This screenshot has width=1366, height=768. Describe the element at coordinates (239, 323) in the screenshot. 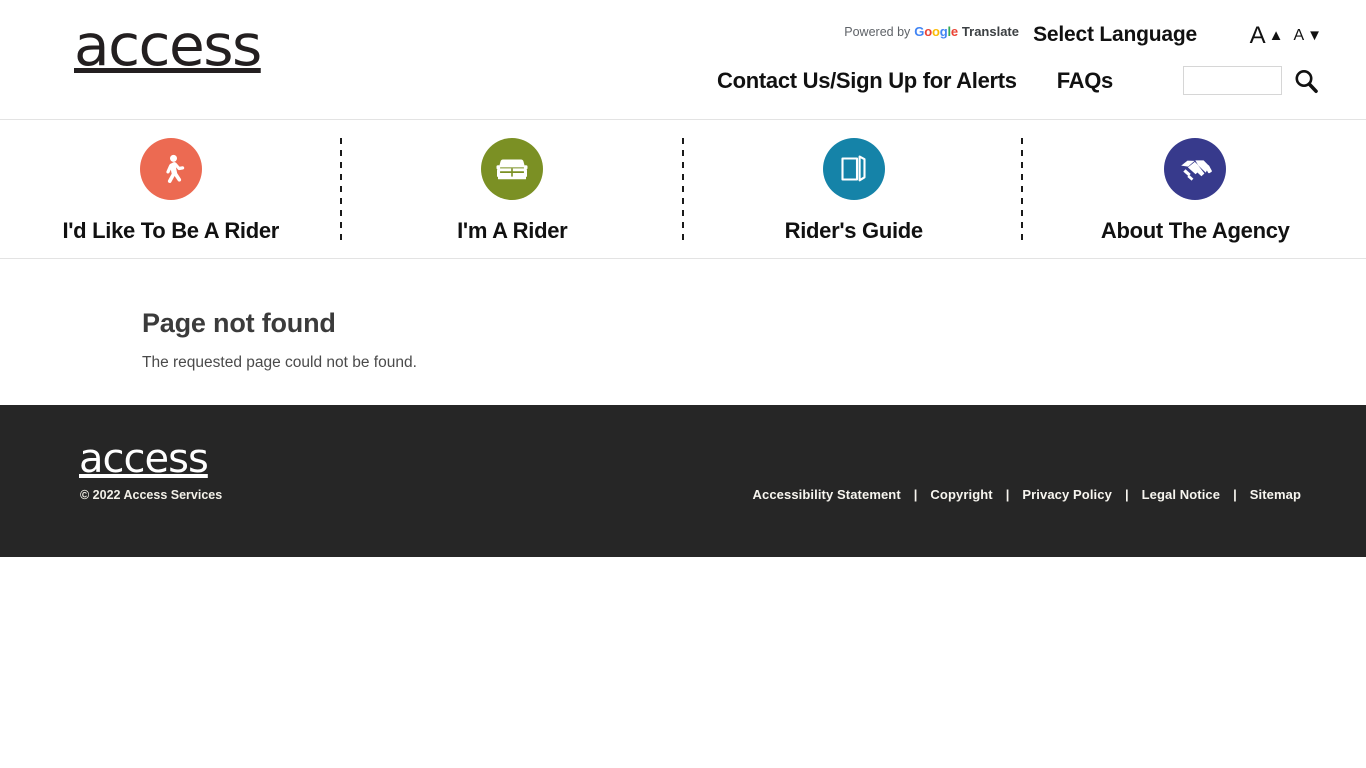

I see `page-title: Page not found` at that location.